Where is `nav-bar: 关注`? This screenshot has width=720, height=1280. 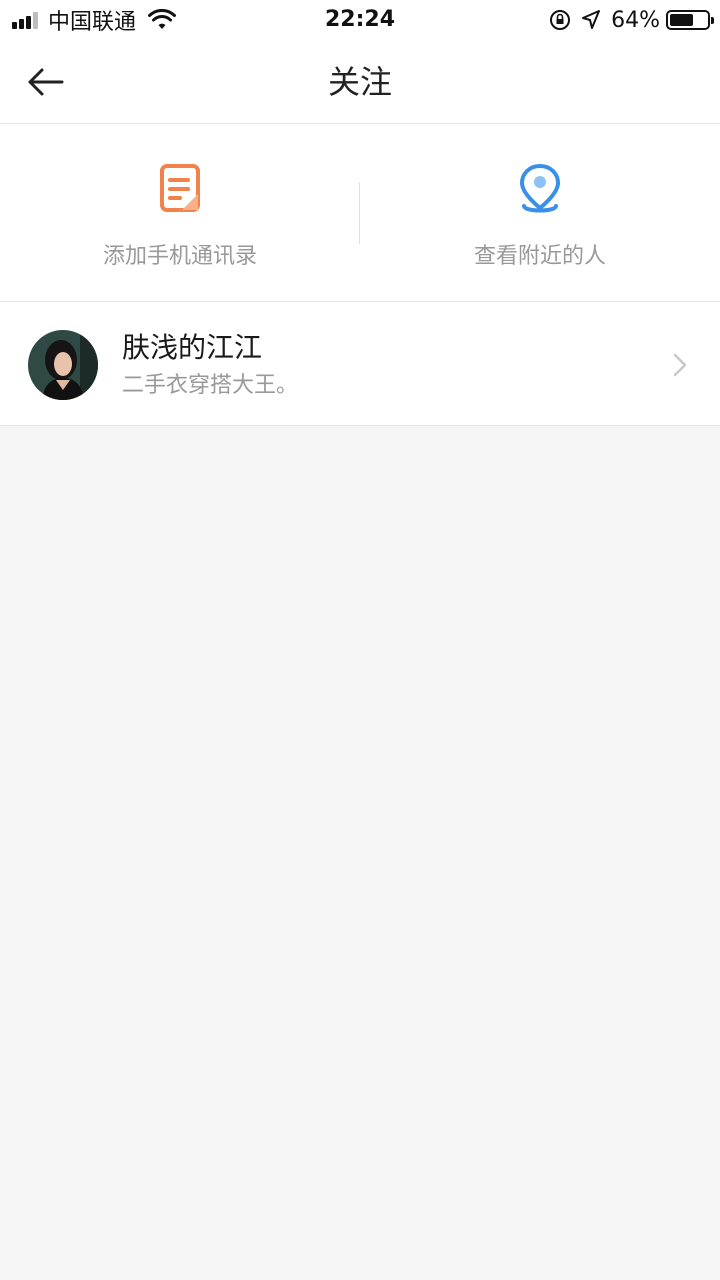 nav-bar: 关注 is located at coordinates (360, 82).